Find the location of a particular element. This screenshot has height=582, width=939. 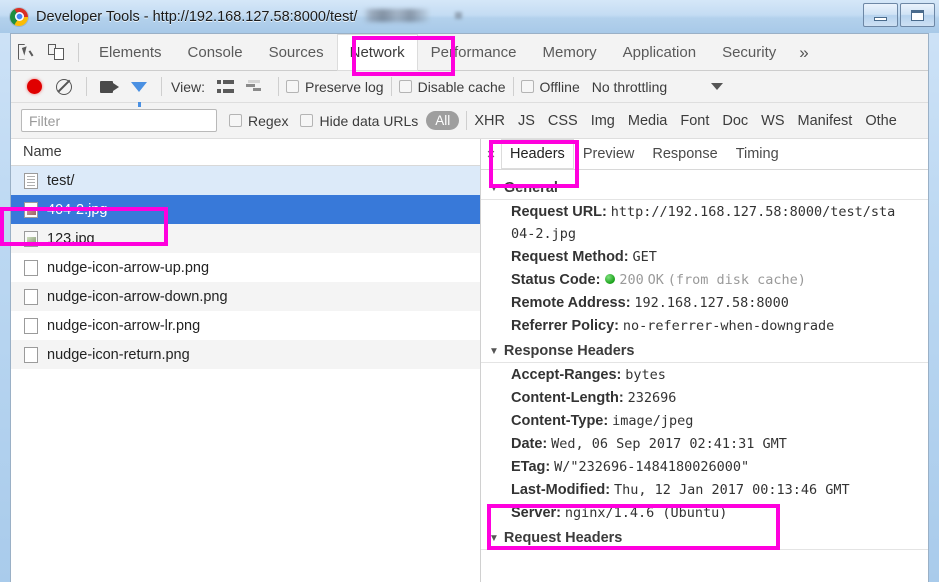

column-header-name: Name is located at coordinates (245, 152).